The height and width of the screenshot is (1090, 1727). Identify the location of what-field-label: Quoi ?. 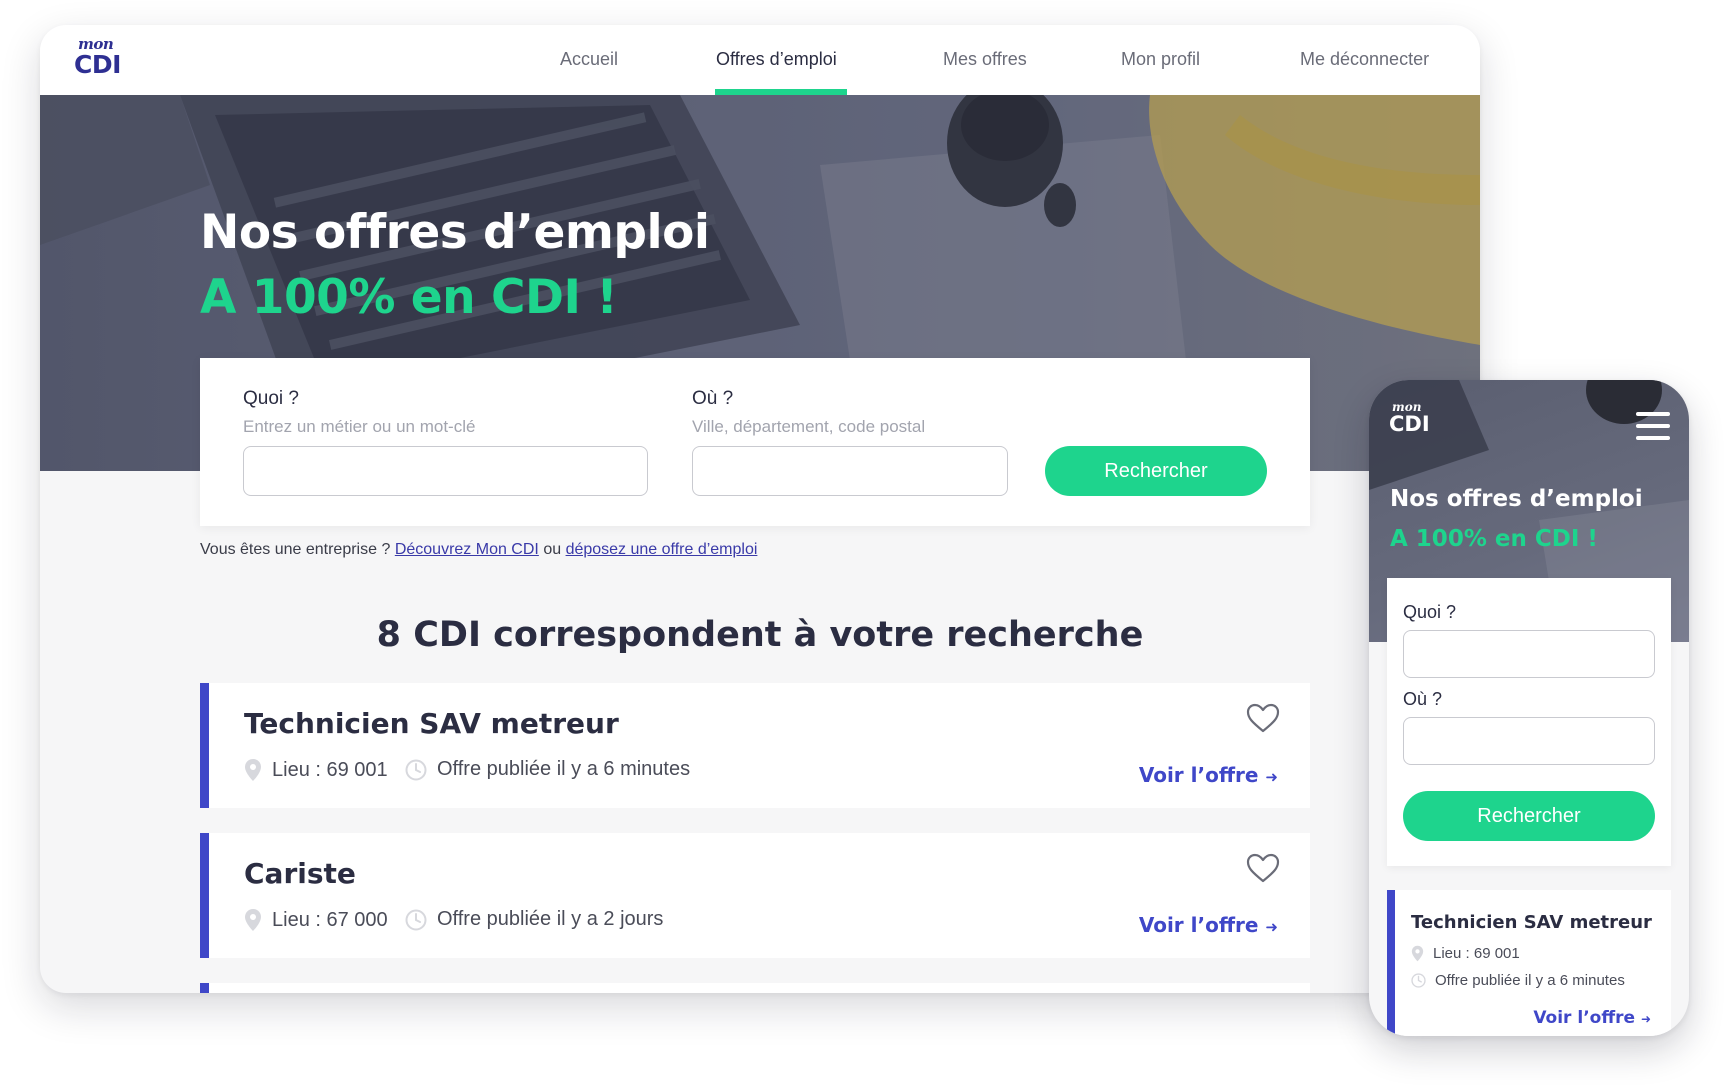
(271, 398).